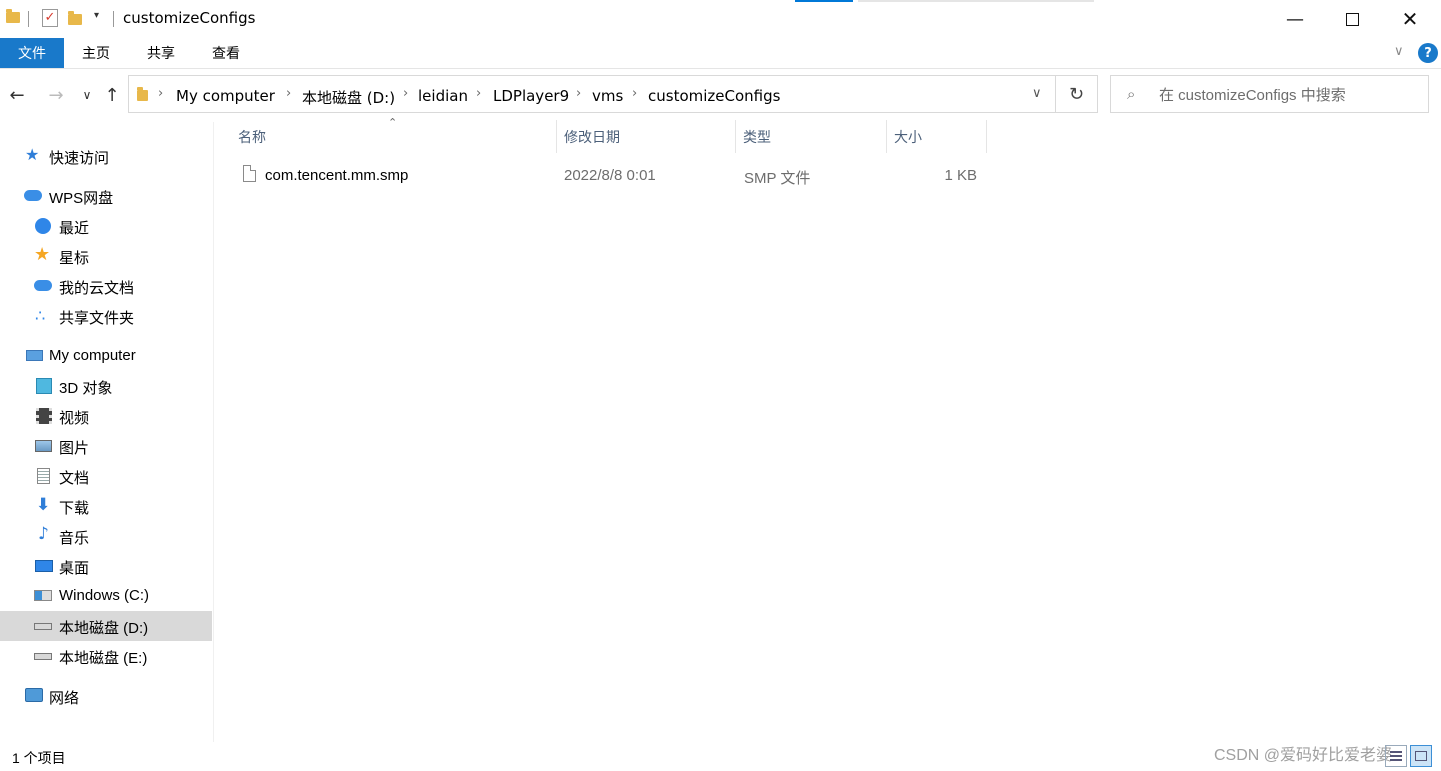 The image size is (1441, 771). Describe the element at coordinates (1295, 19) in the screenshot. I see `minimize-button: —` at that location.